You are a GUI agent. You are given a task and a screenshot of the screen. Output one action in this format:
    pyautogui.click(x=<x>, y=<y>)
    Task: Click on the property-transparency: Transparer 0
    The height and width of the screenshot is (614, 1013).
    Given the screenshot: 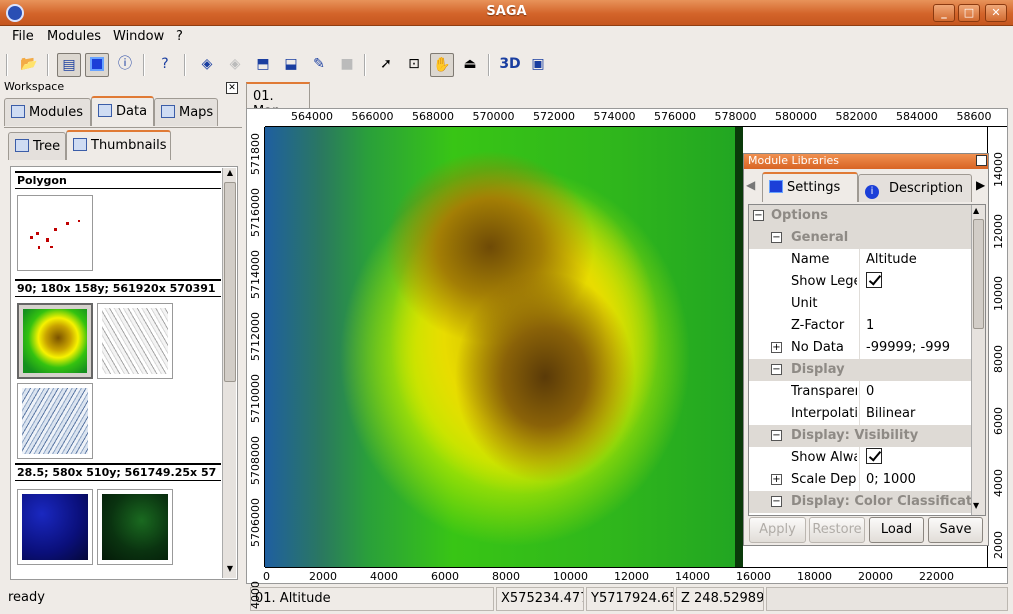 What is the action you would take?
    pyautogui.click(x=860, y=392)
    